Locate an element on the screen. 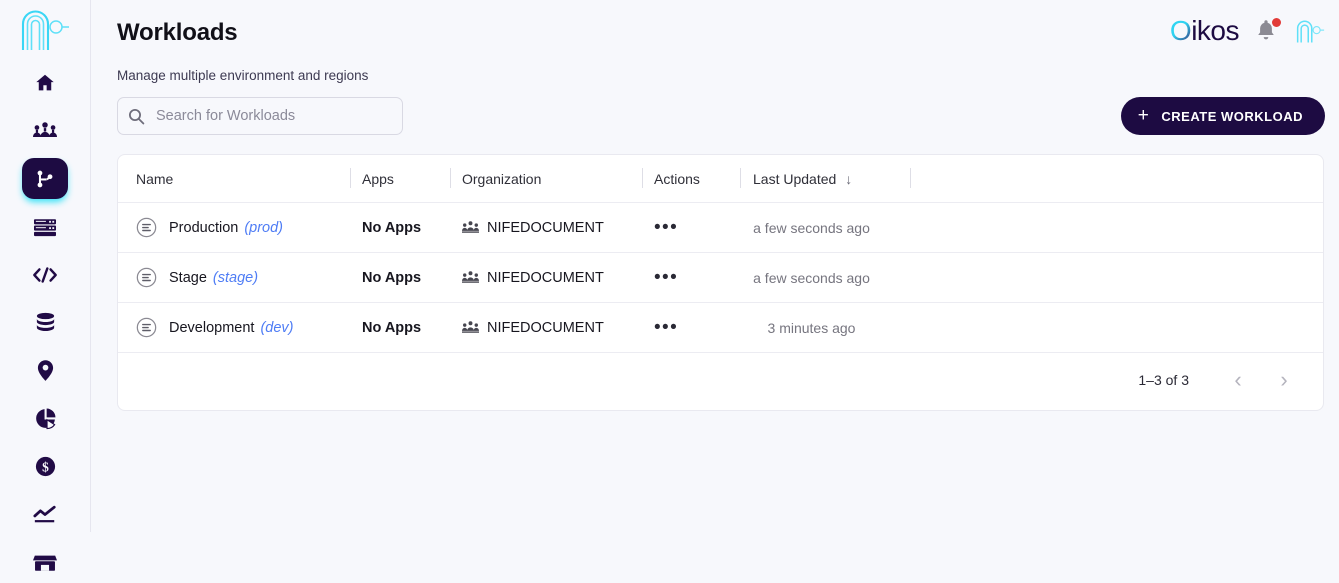 The image size is (1339, 583). sidebar-item-teams is located at coordinates (45, 130).